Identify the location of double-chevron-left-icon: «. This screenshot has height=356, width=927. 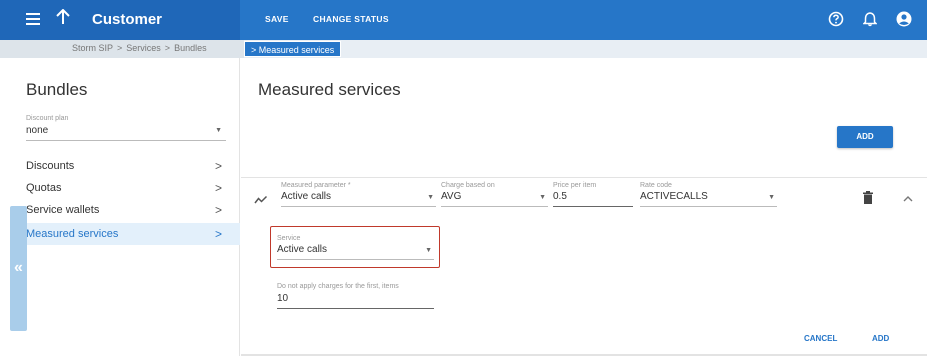
(18, 267).